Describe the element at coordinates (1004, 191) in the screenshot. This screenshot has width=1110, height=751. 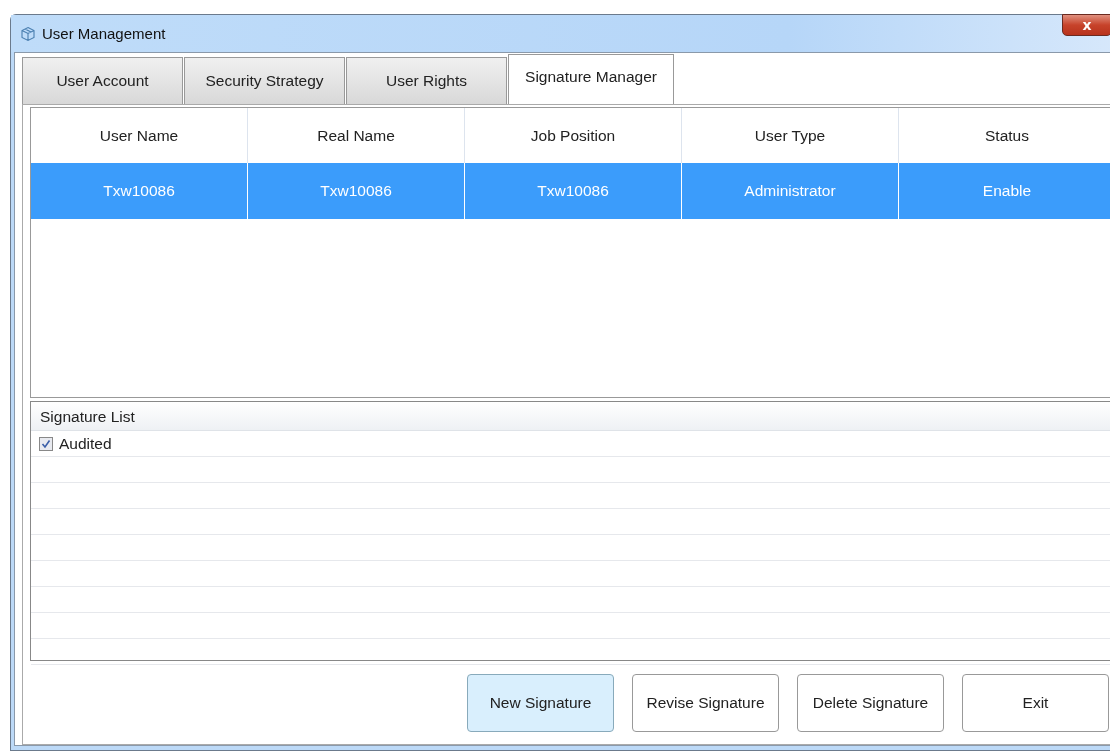
I see `table-cell: Enable` at that location.